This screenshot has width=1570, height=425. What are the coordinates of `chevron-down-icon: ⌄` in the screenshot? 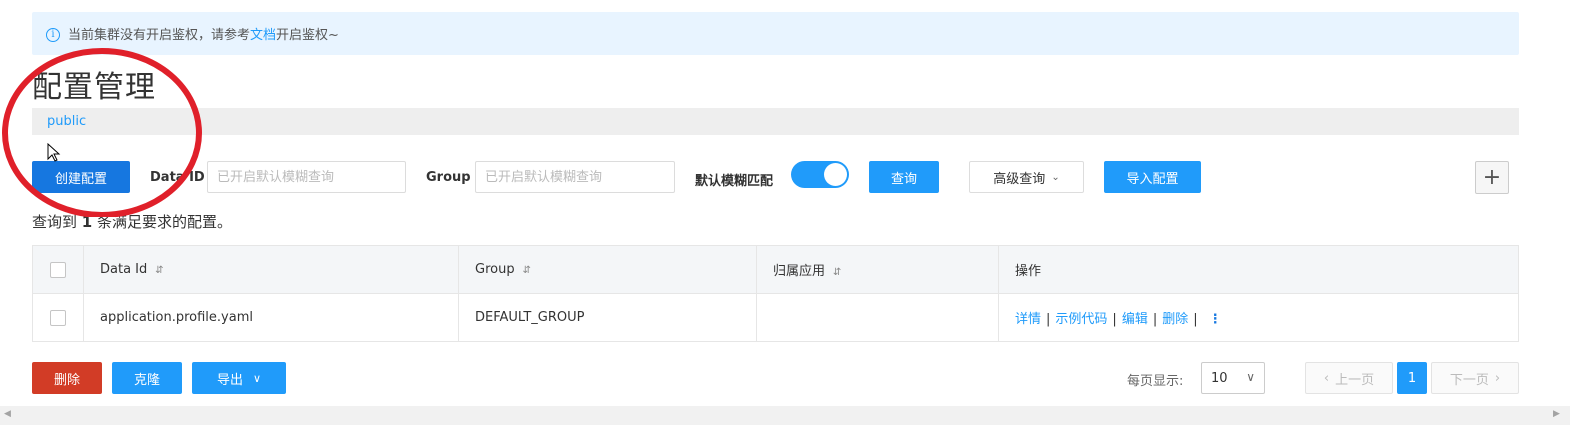 It's located at (1055, 177).